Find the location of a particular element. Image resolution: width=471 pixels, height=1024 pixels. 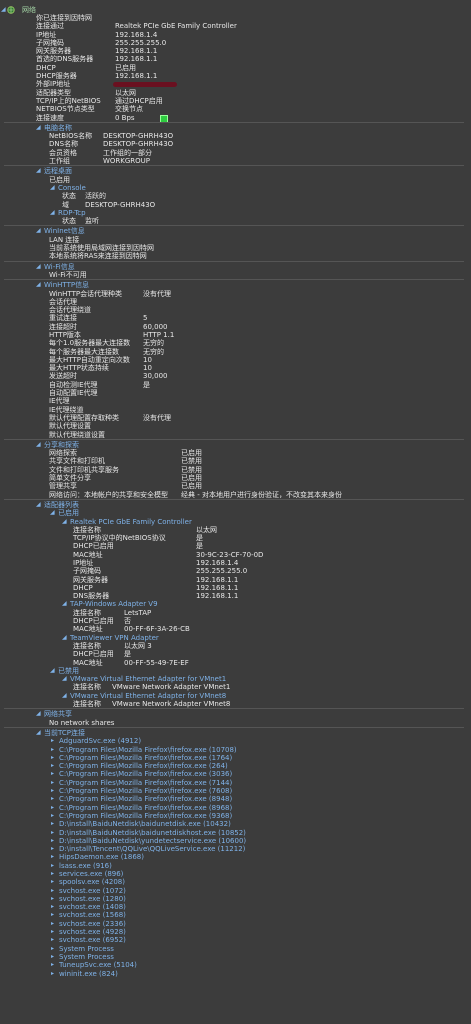

tcp-process-item: svchost.exe (1072) is located at coordinates (92, 891).